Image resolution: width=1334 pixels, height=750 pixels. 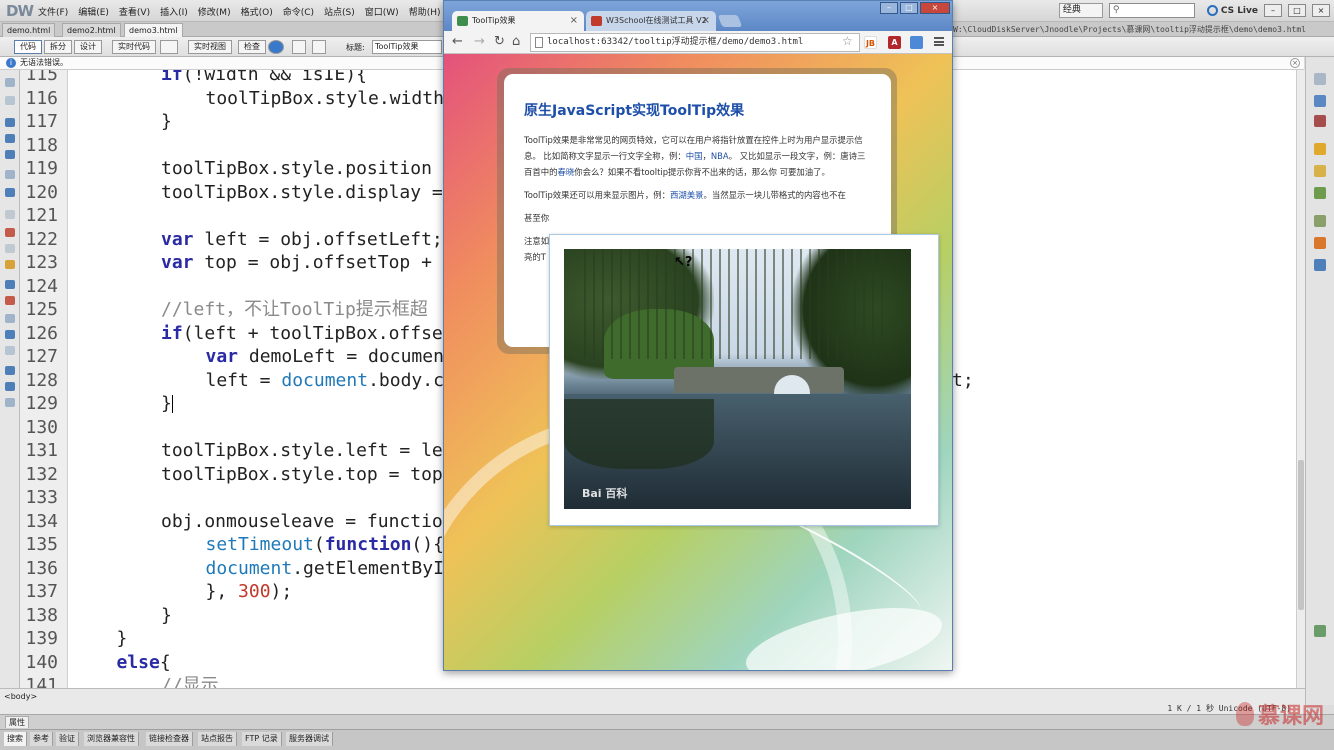 What do you see at coordinates (10, 402) in the screenshot?
I see `format-source-icon` at bounding box center [10, 402].